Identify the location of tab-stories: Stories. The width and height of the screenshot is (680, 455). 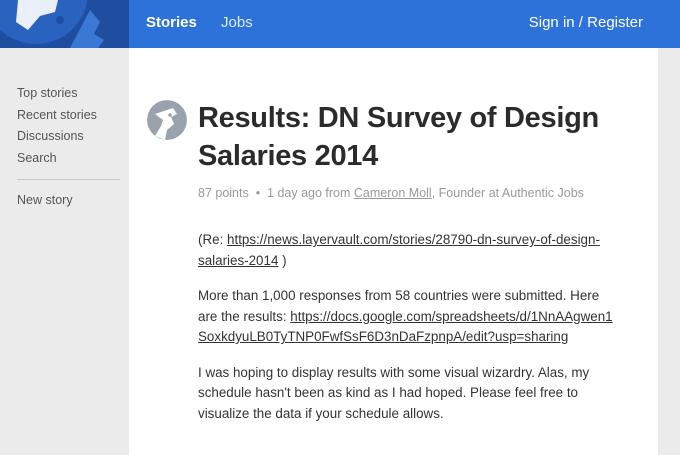
(171, 22).